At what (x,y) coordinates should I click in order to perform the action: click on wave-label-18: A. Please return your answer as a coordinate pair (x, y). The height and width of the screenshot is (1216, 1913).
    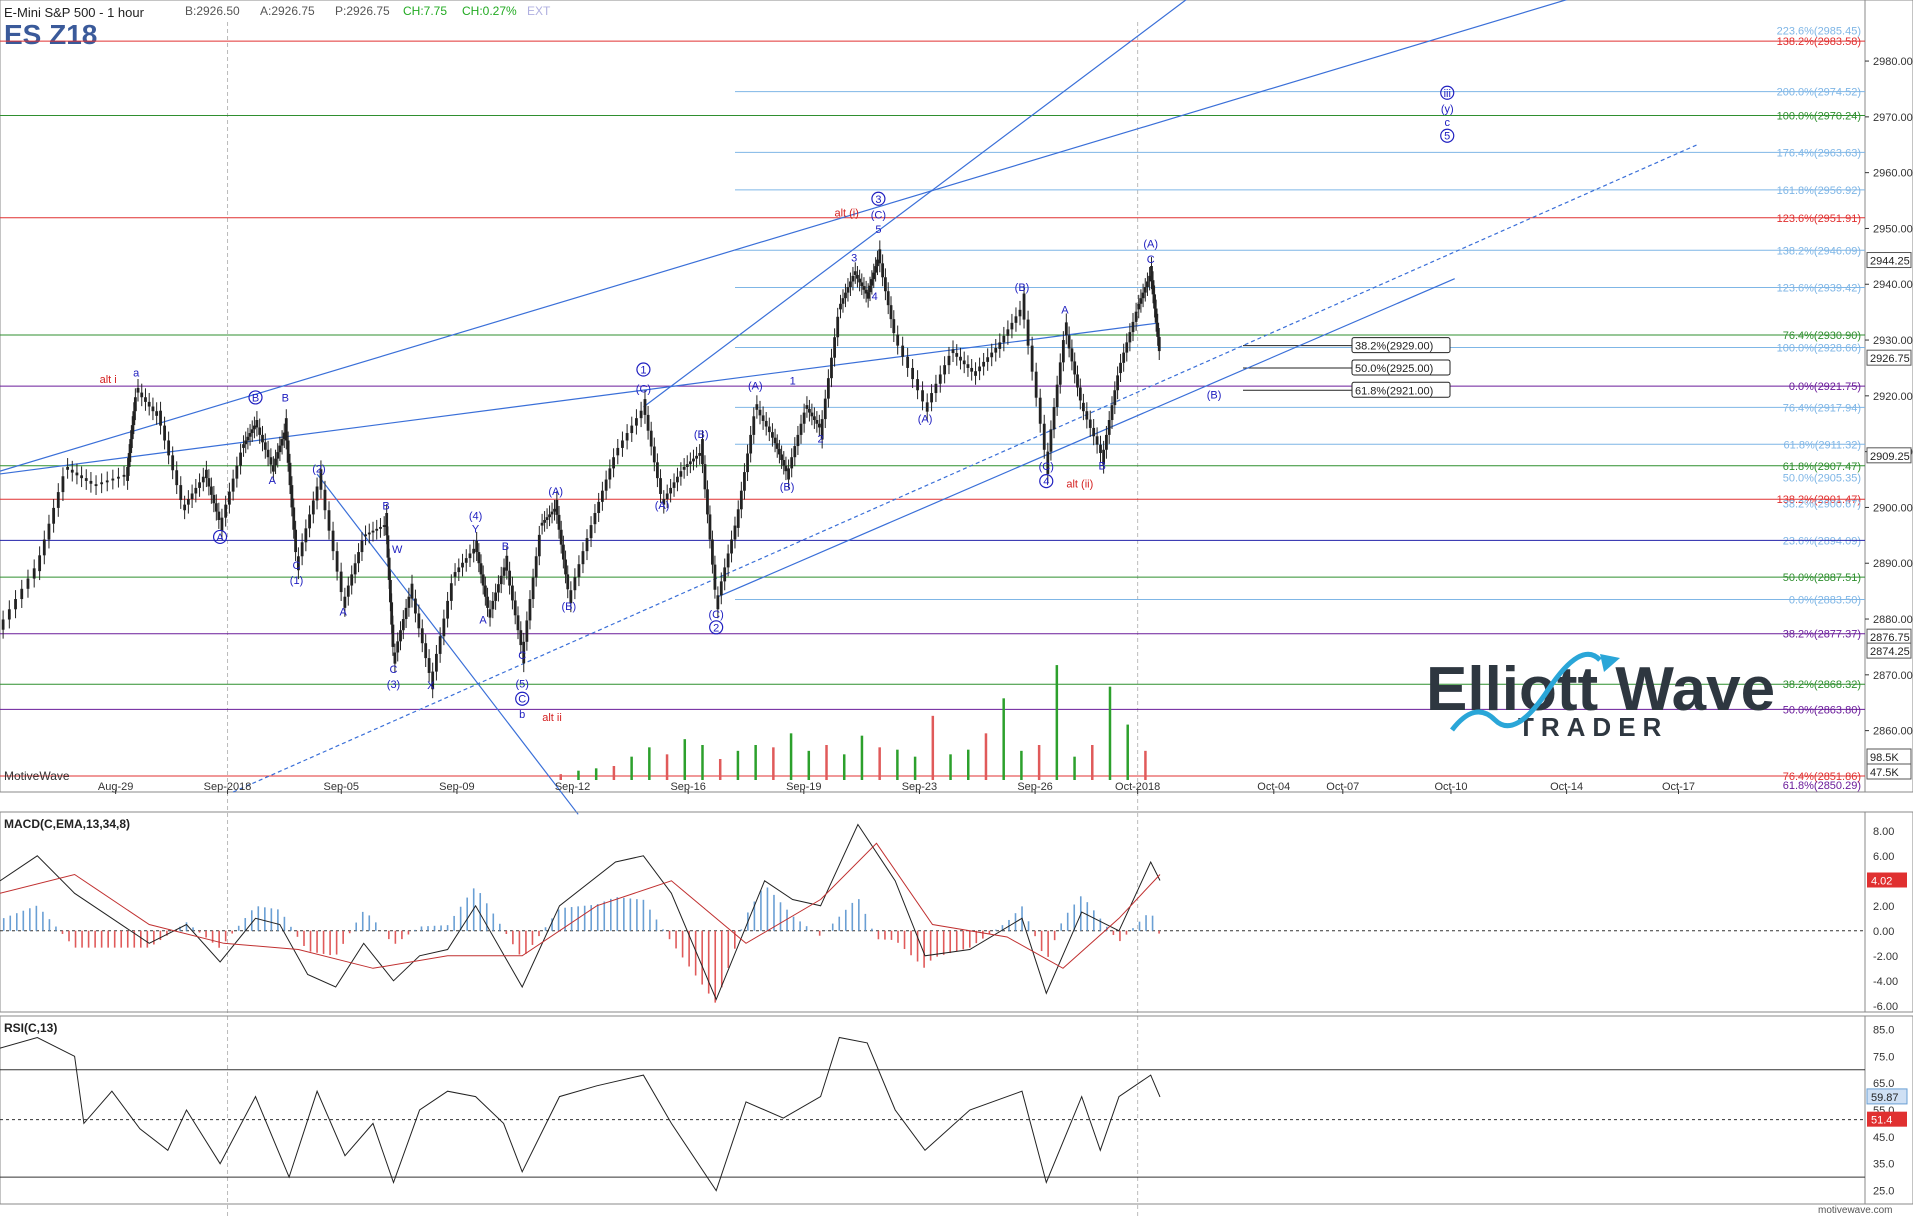
    Looking at the image, I should click on (483, 620).